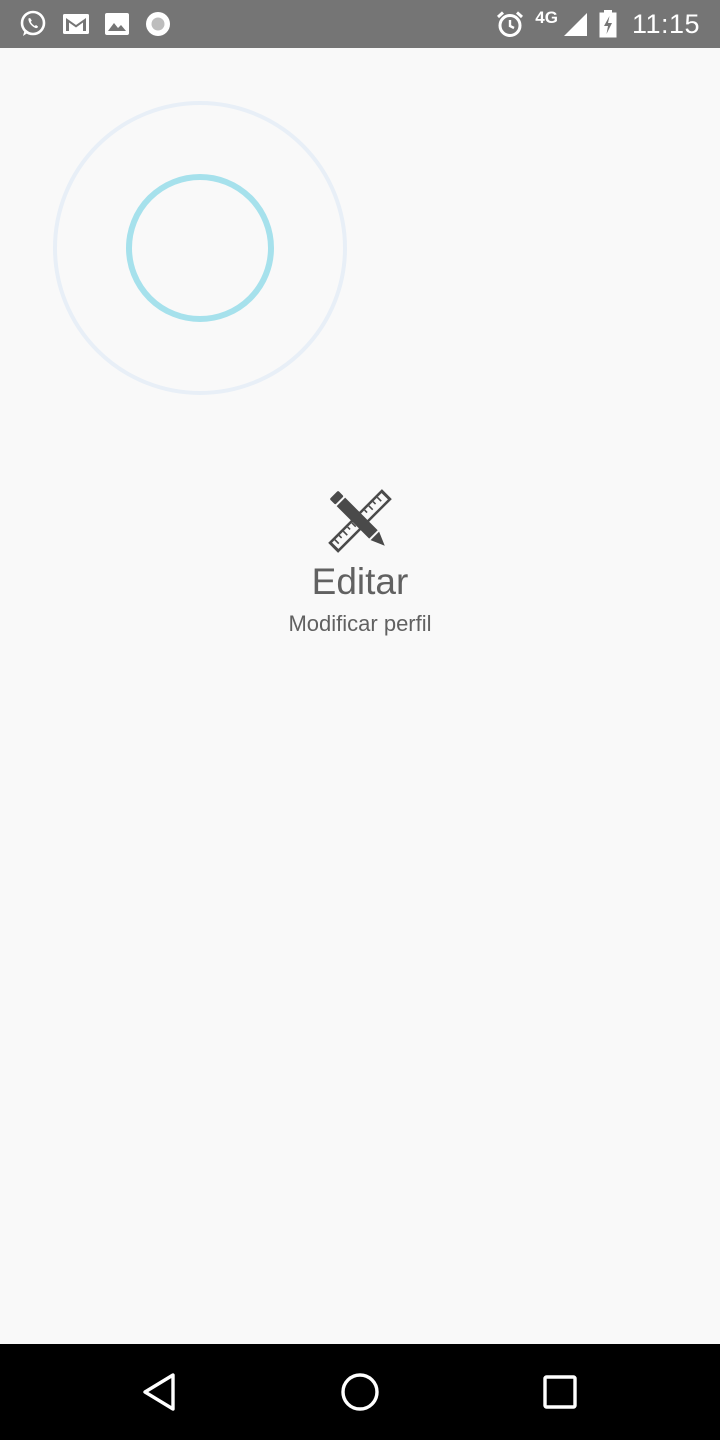 The width and height of the screenshot is (720, 1440). What do you see at coordinates (158, 24) in the screenshot?
I see `circle-app-icon` at bounding box center [158, 24].